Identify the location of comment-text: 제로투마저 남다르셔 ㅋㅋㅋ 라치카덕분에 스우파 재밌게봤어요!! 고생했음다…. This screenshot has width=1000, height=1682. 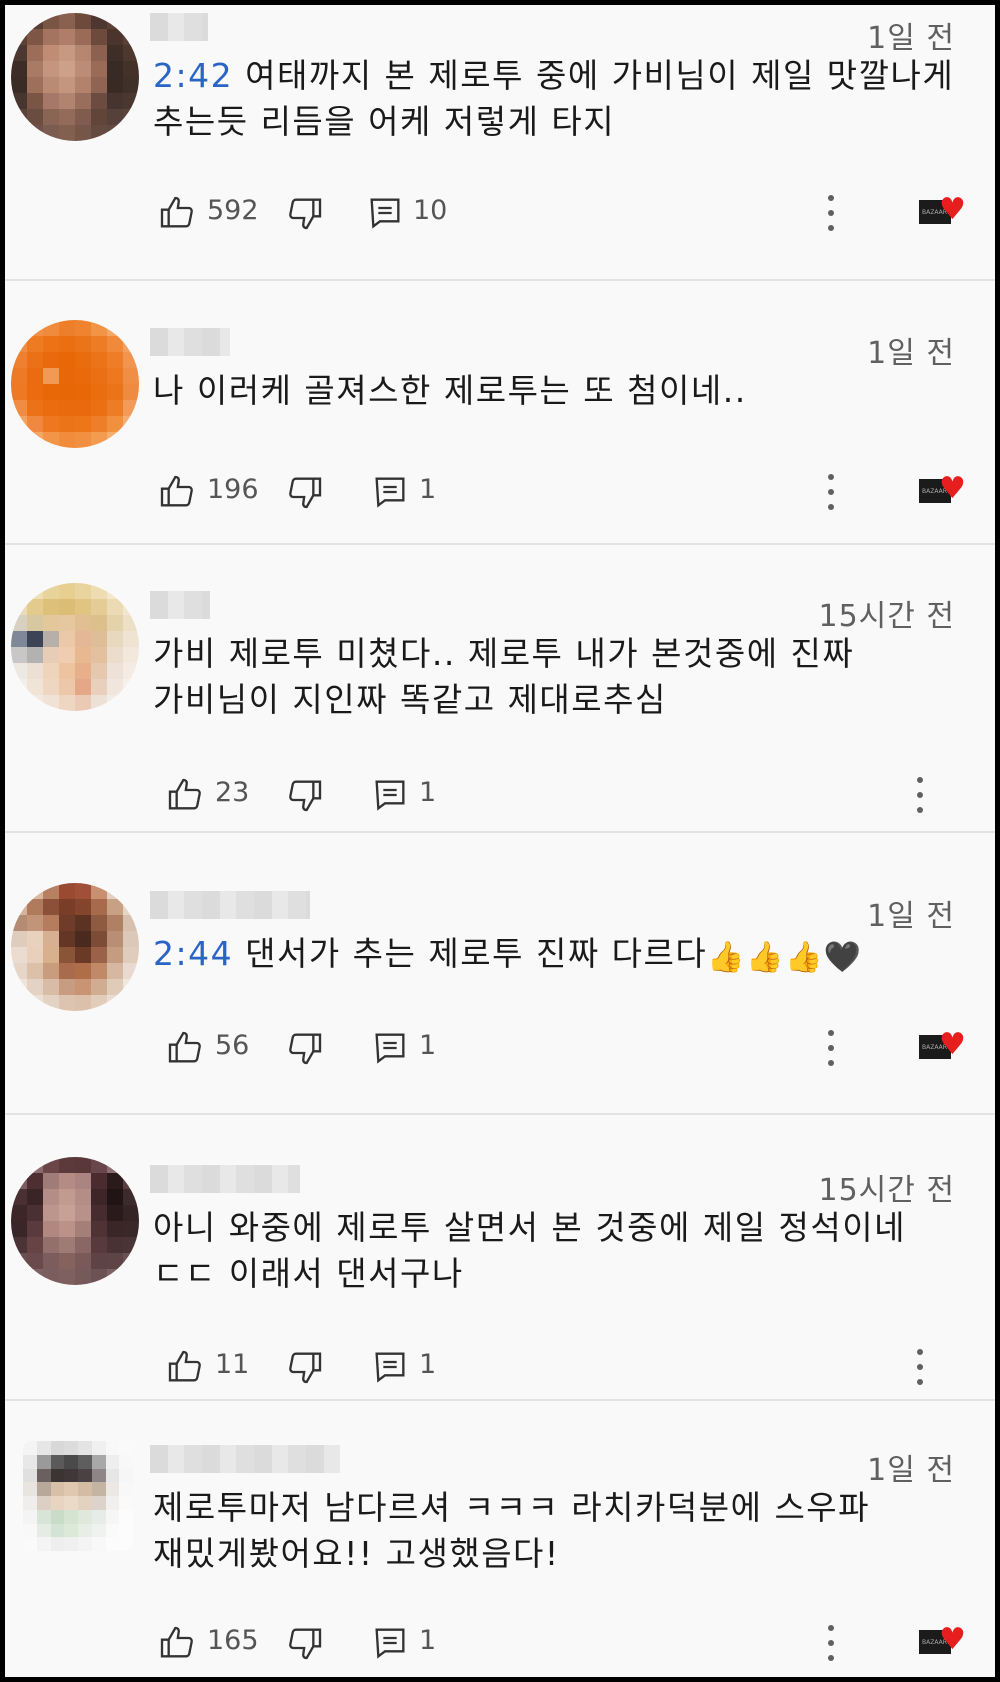
(560, 1531).